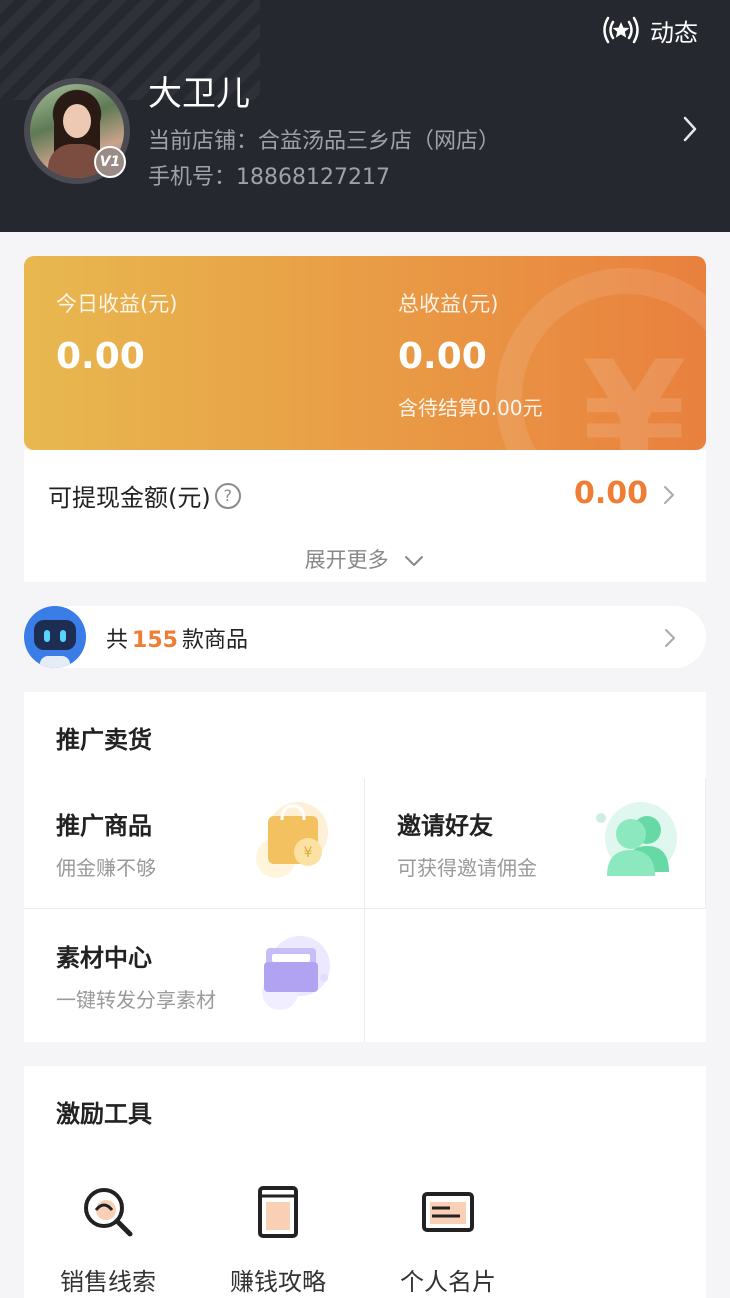 The image size is (730, 1298). Describe the element at coordinates (445, 826) in the screenshot. I see `cell-title: 邀请好友` at that location.